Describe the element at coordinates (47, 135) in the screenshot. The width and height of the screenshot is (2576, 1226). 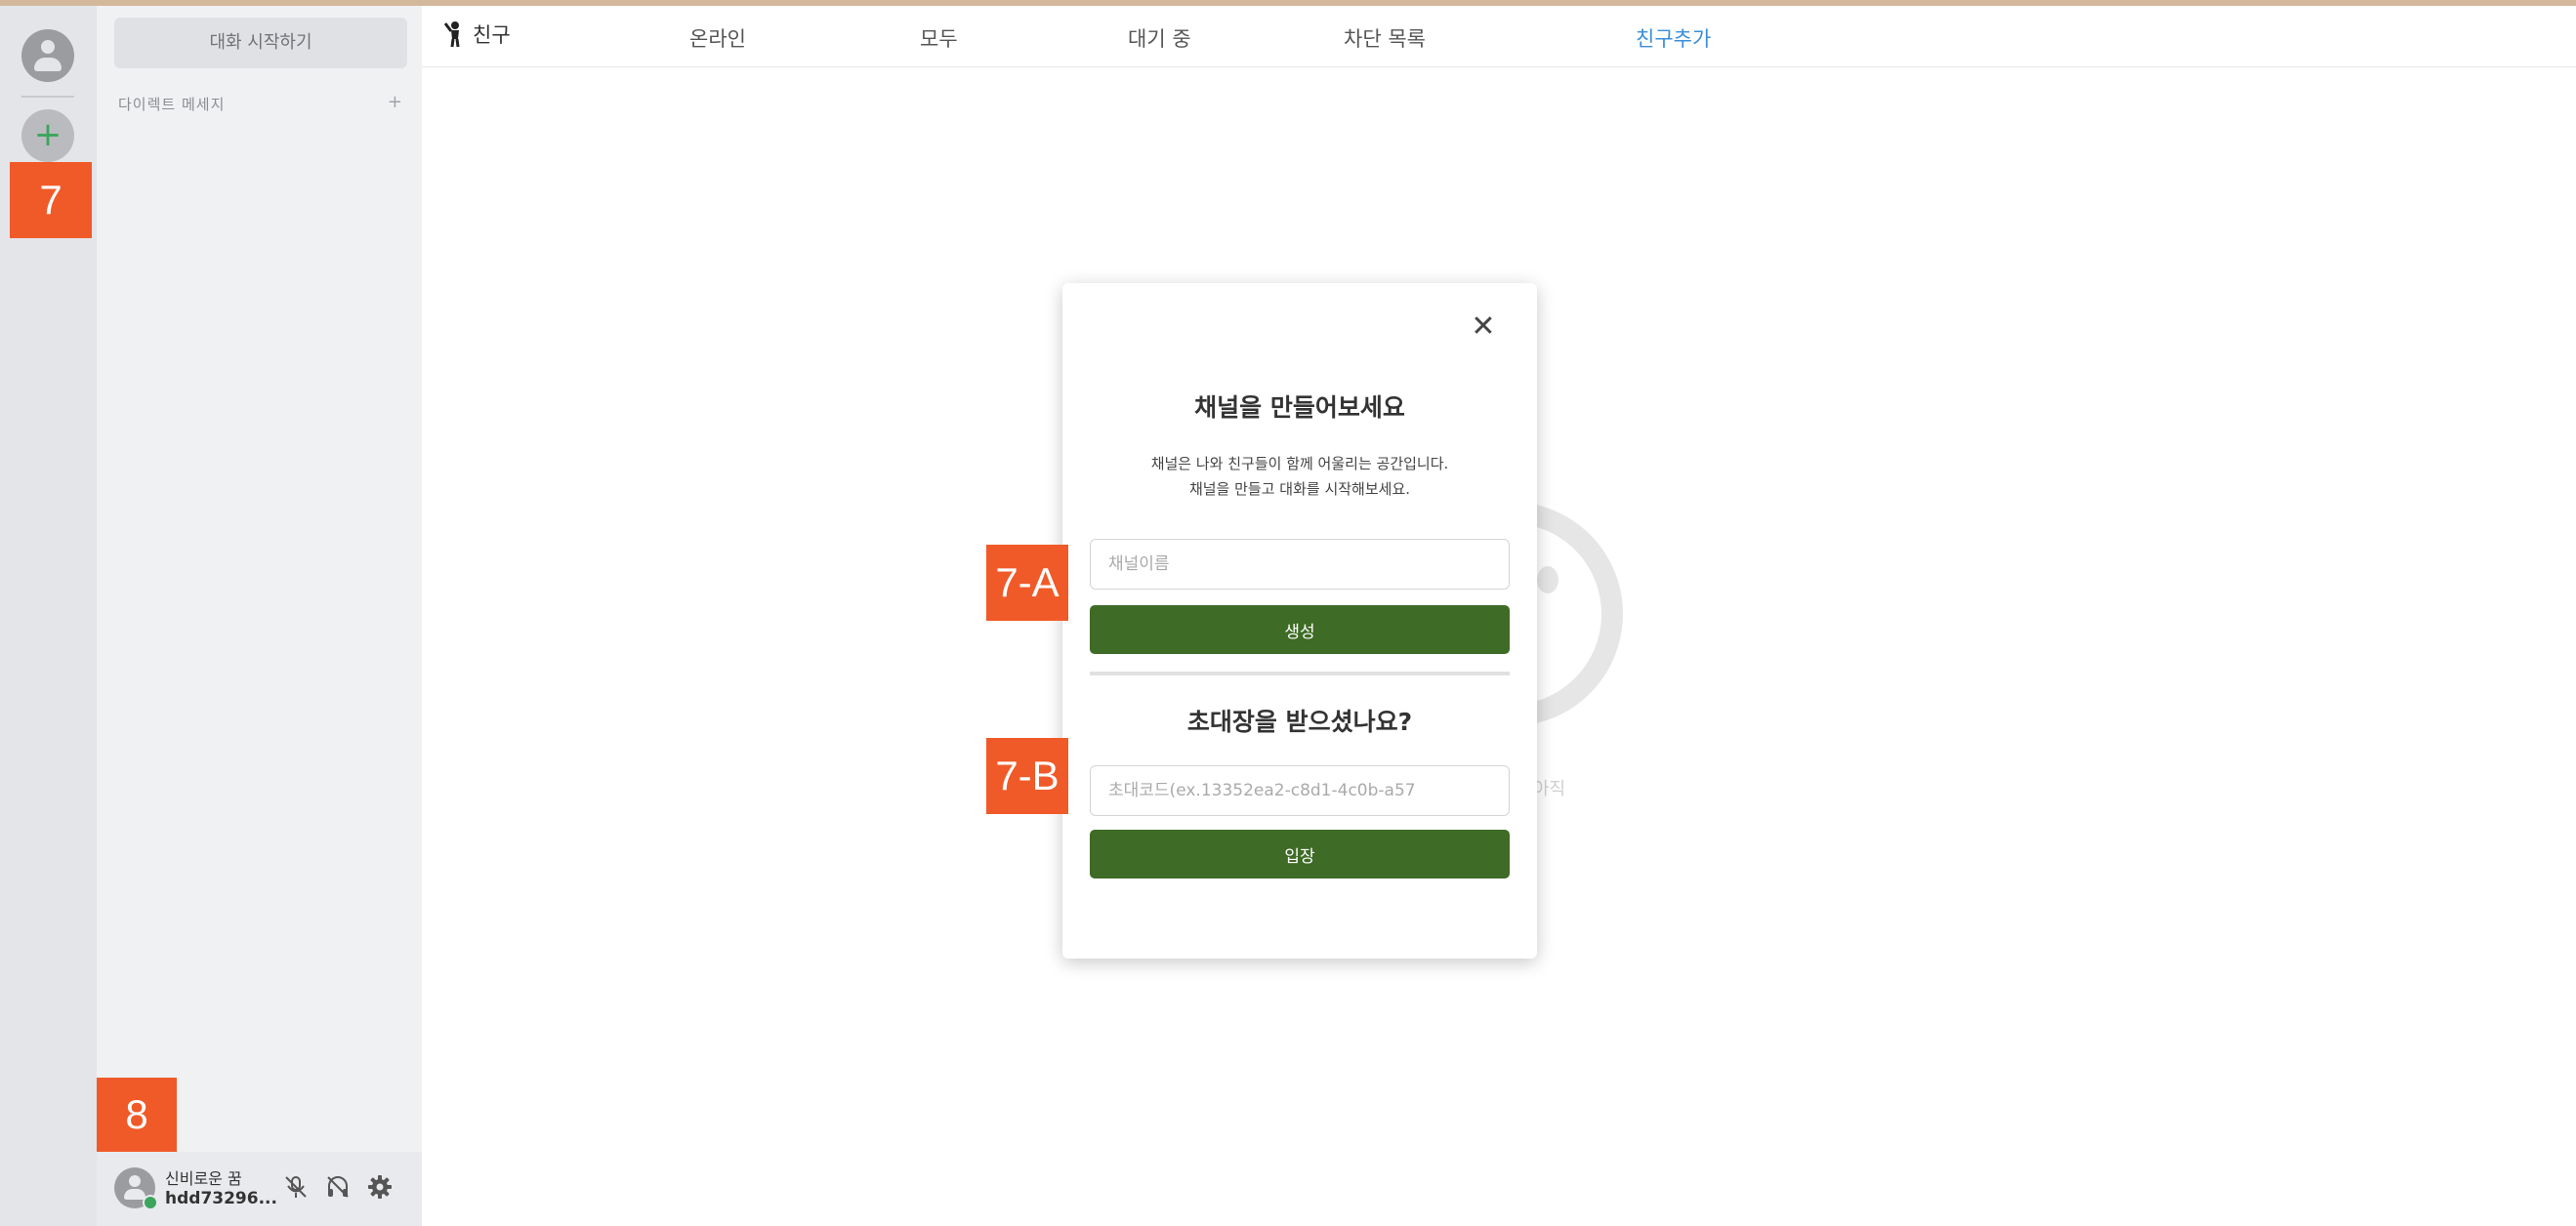
I see `add-channel-button: +` at that location.